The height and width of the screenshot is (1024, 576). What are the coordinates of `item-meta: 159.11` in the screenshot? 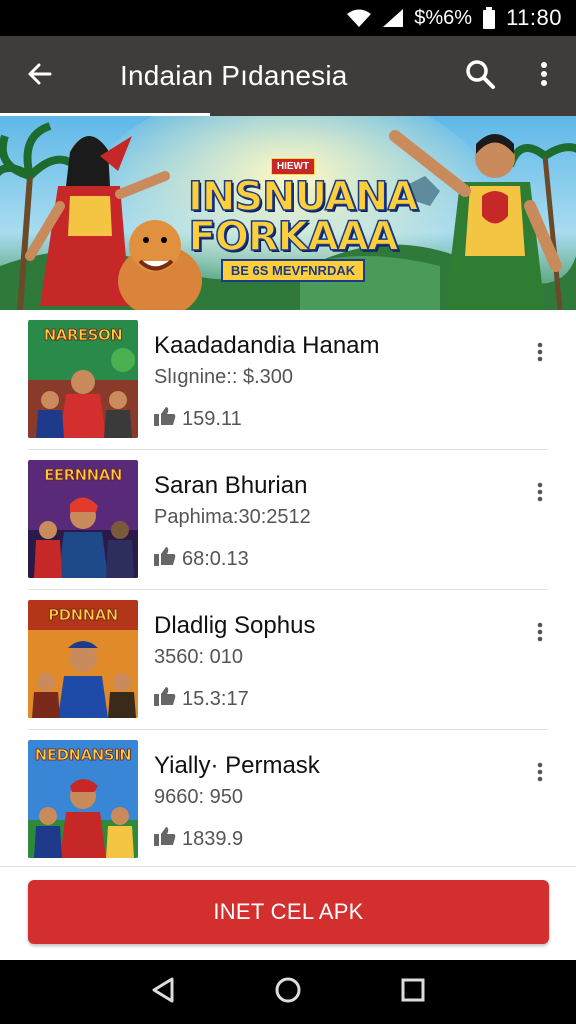 It's located at (198, 419).